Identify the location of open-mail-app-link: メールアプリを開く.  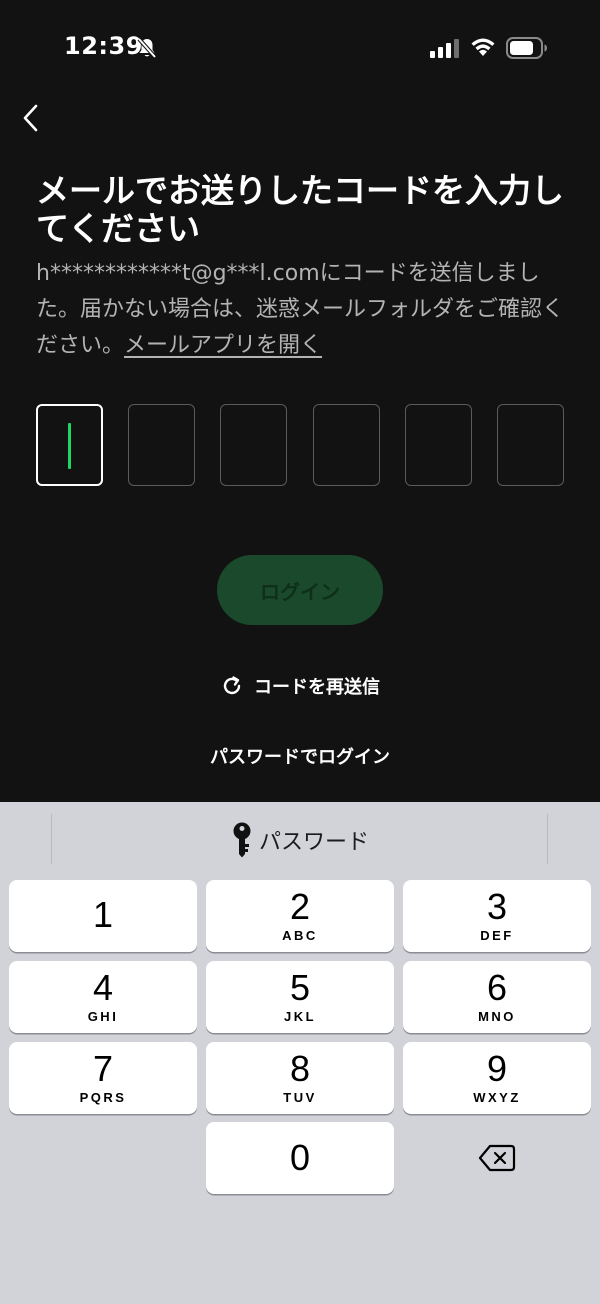
(223, 345).